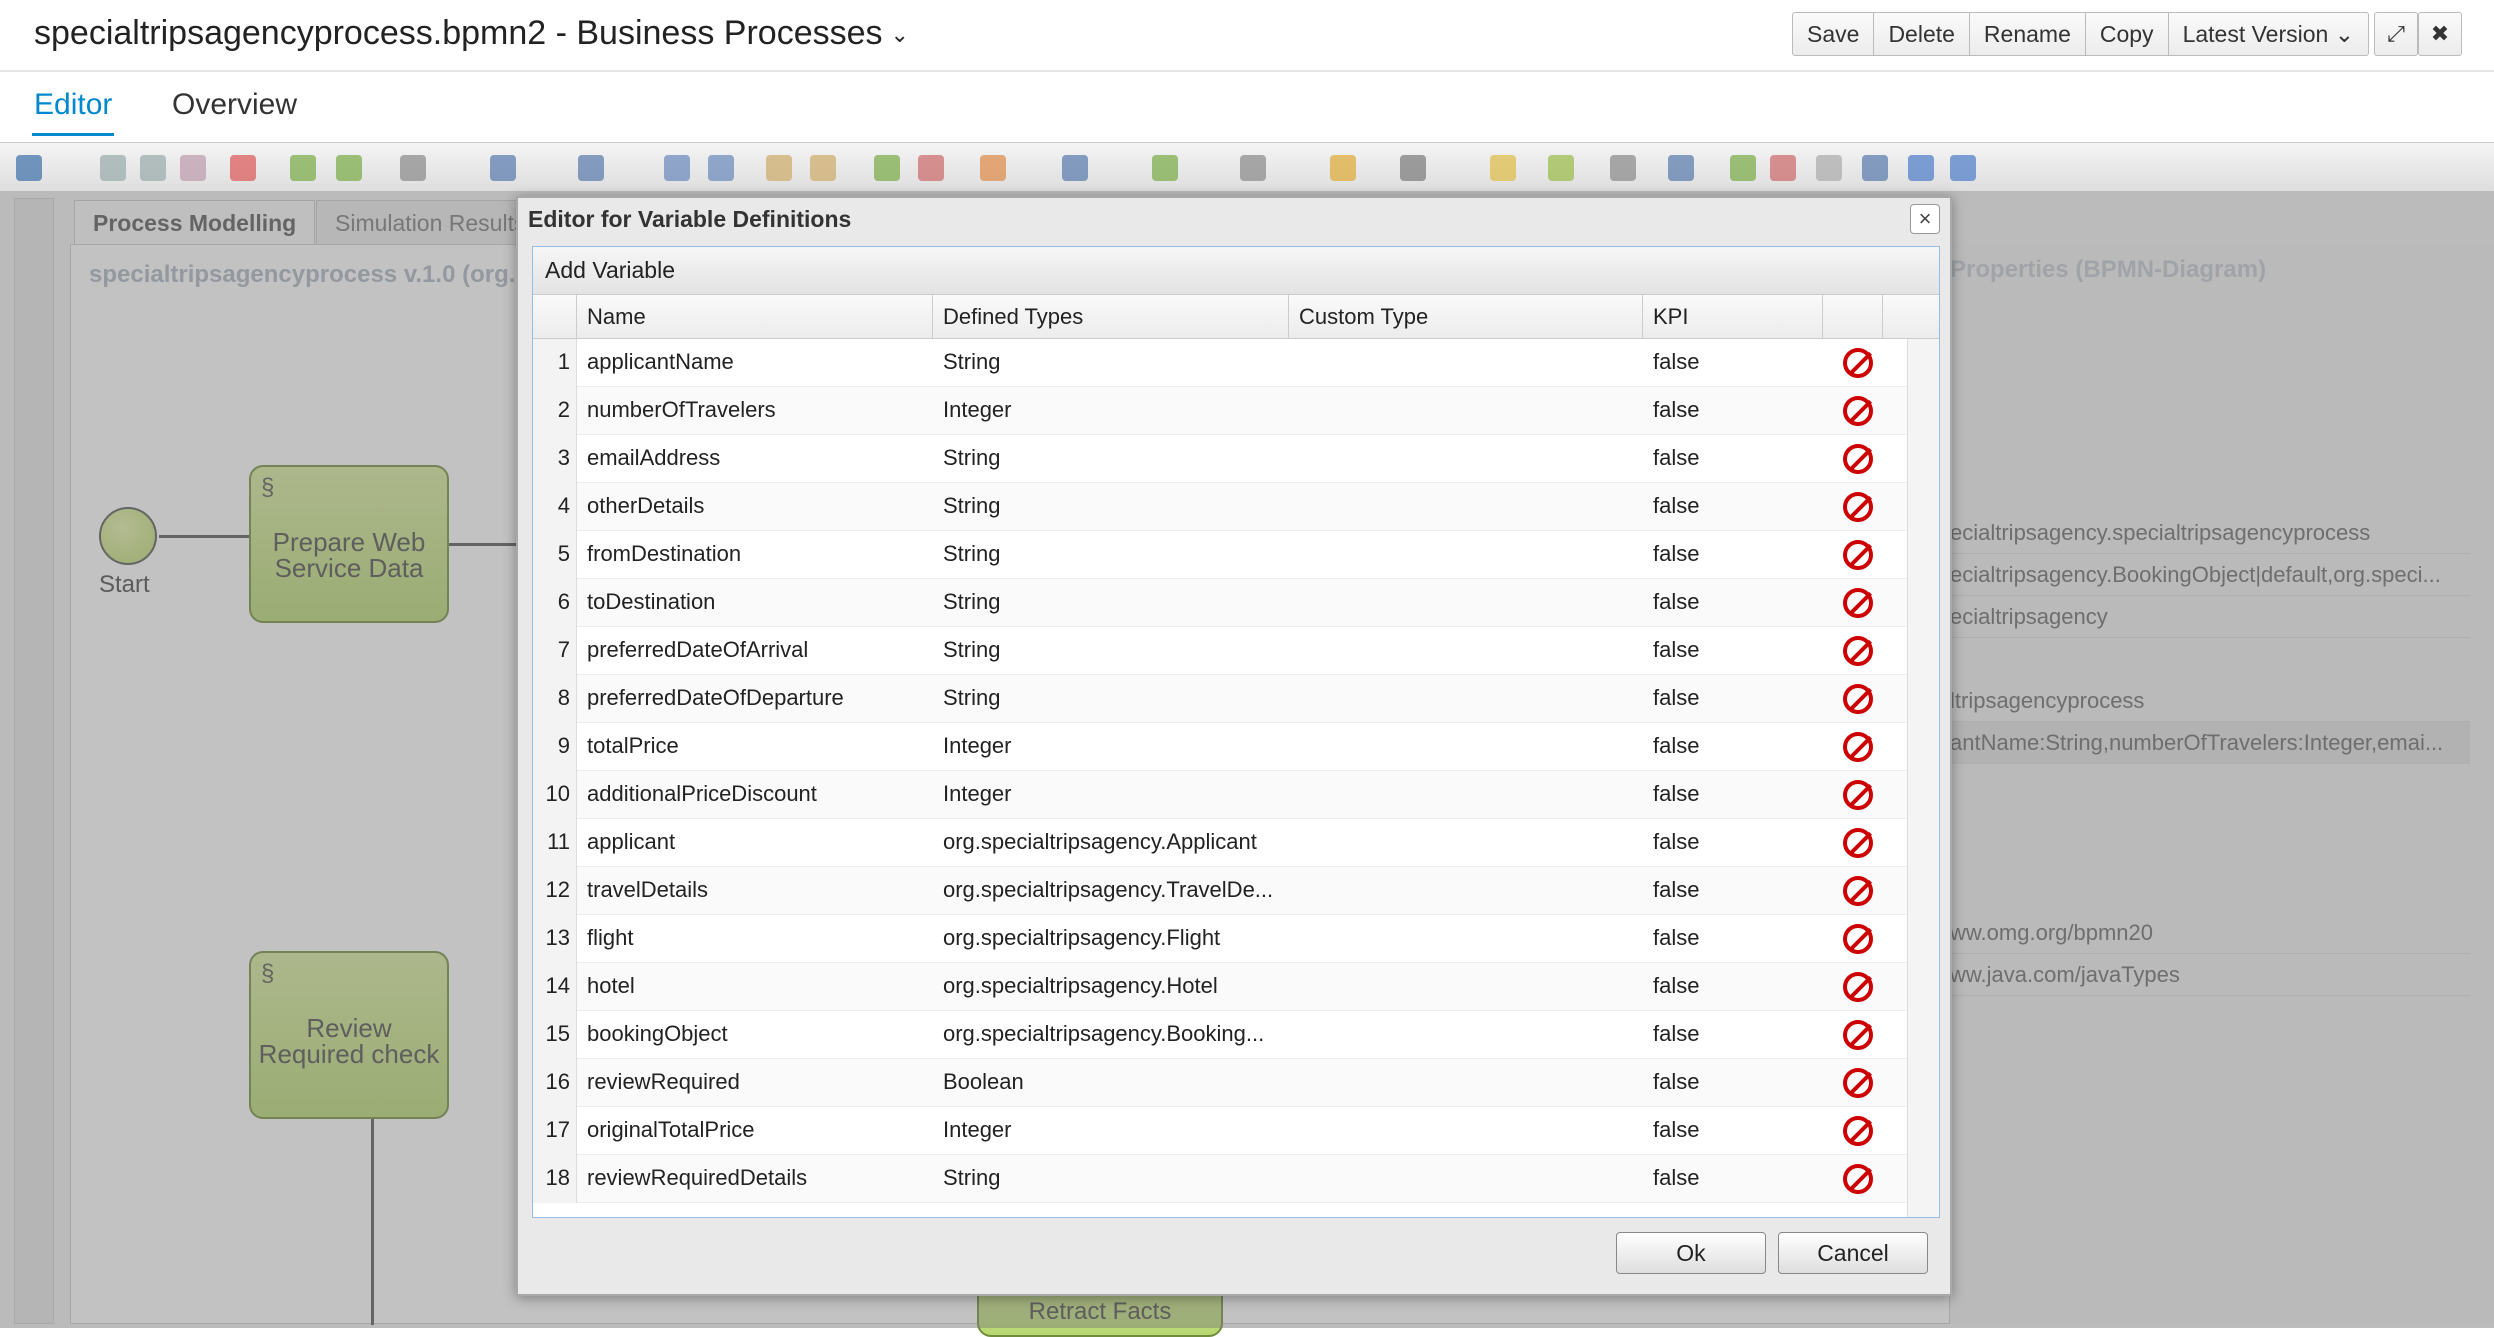  I want to click on cancel-button: Cancel, so click(1853, 1253).